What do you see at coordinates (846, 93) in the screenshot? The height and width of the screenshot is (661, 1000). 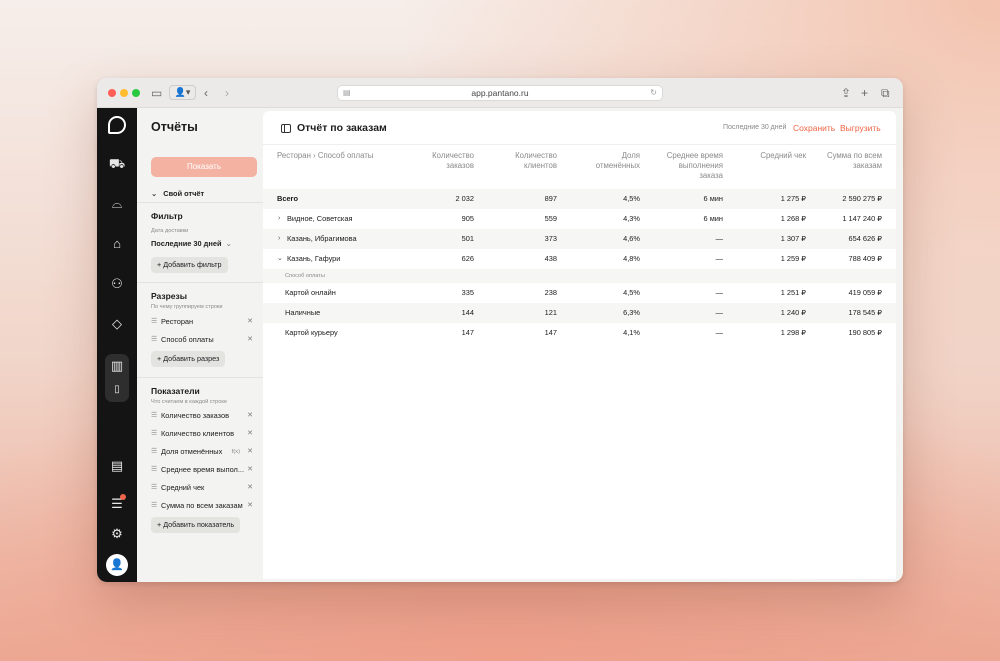 I see `share-icon: ⇪` at bounding box center [846, 93].